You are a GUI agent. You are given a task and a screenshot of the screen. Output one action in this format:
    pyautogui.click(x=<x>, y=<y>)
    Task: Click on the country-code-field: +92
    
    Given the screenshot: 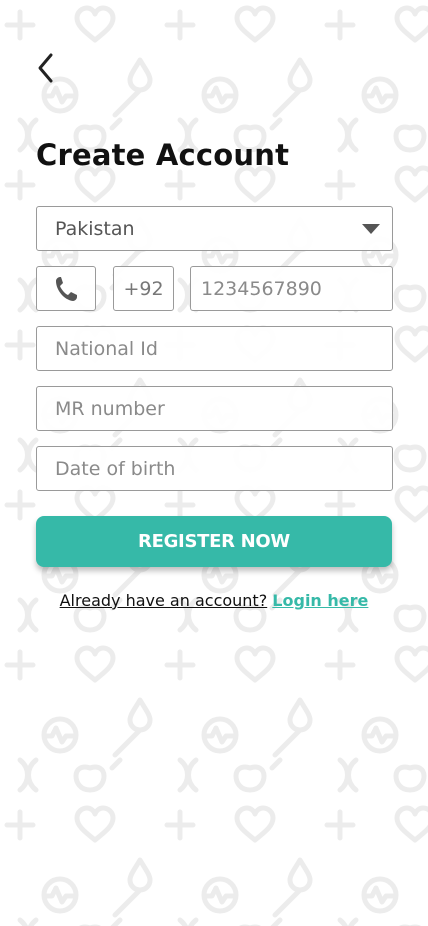 What is the action you would take?
    pyautogui.click(x=143, y=288)
    